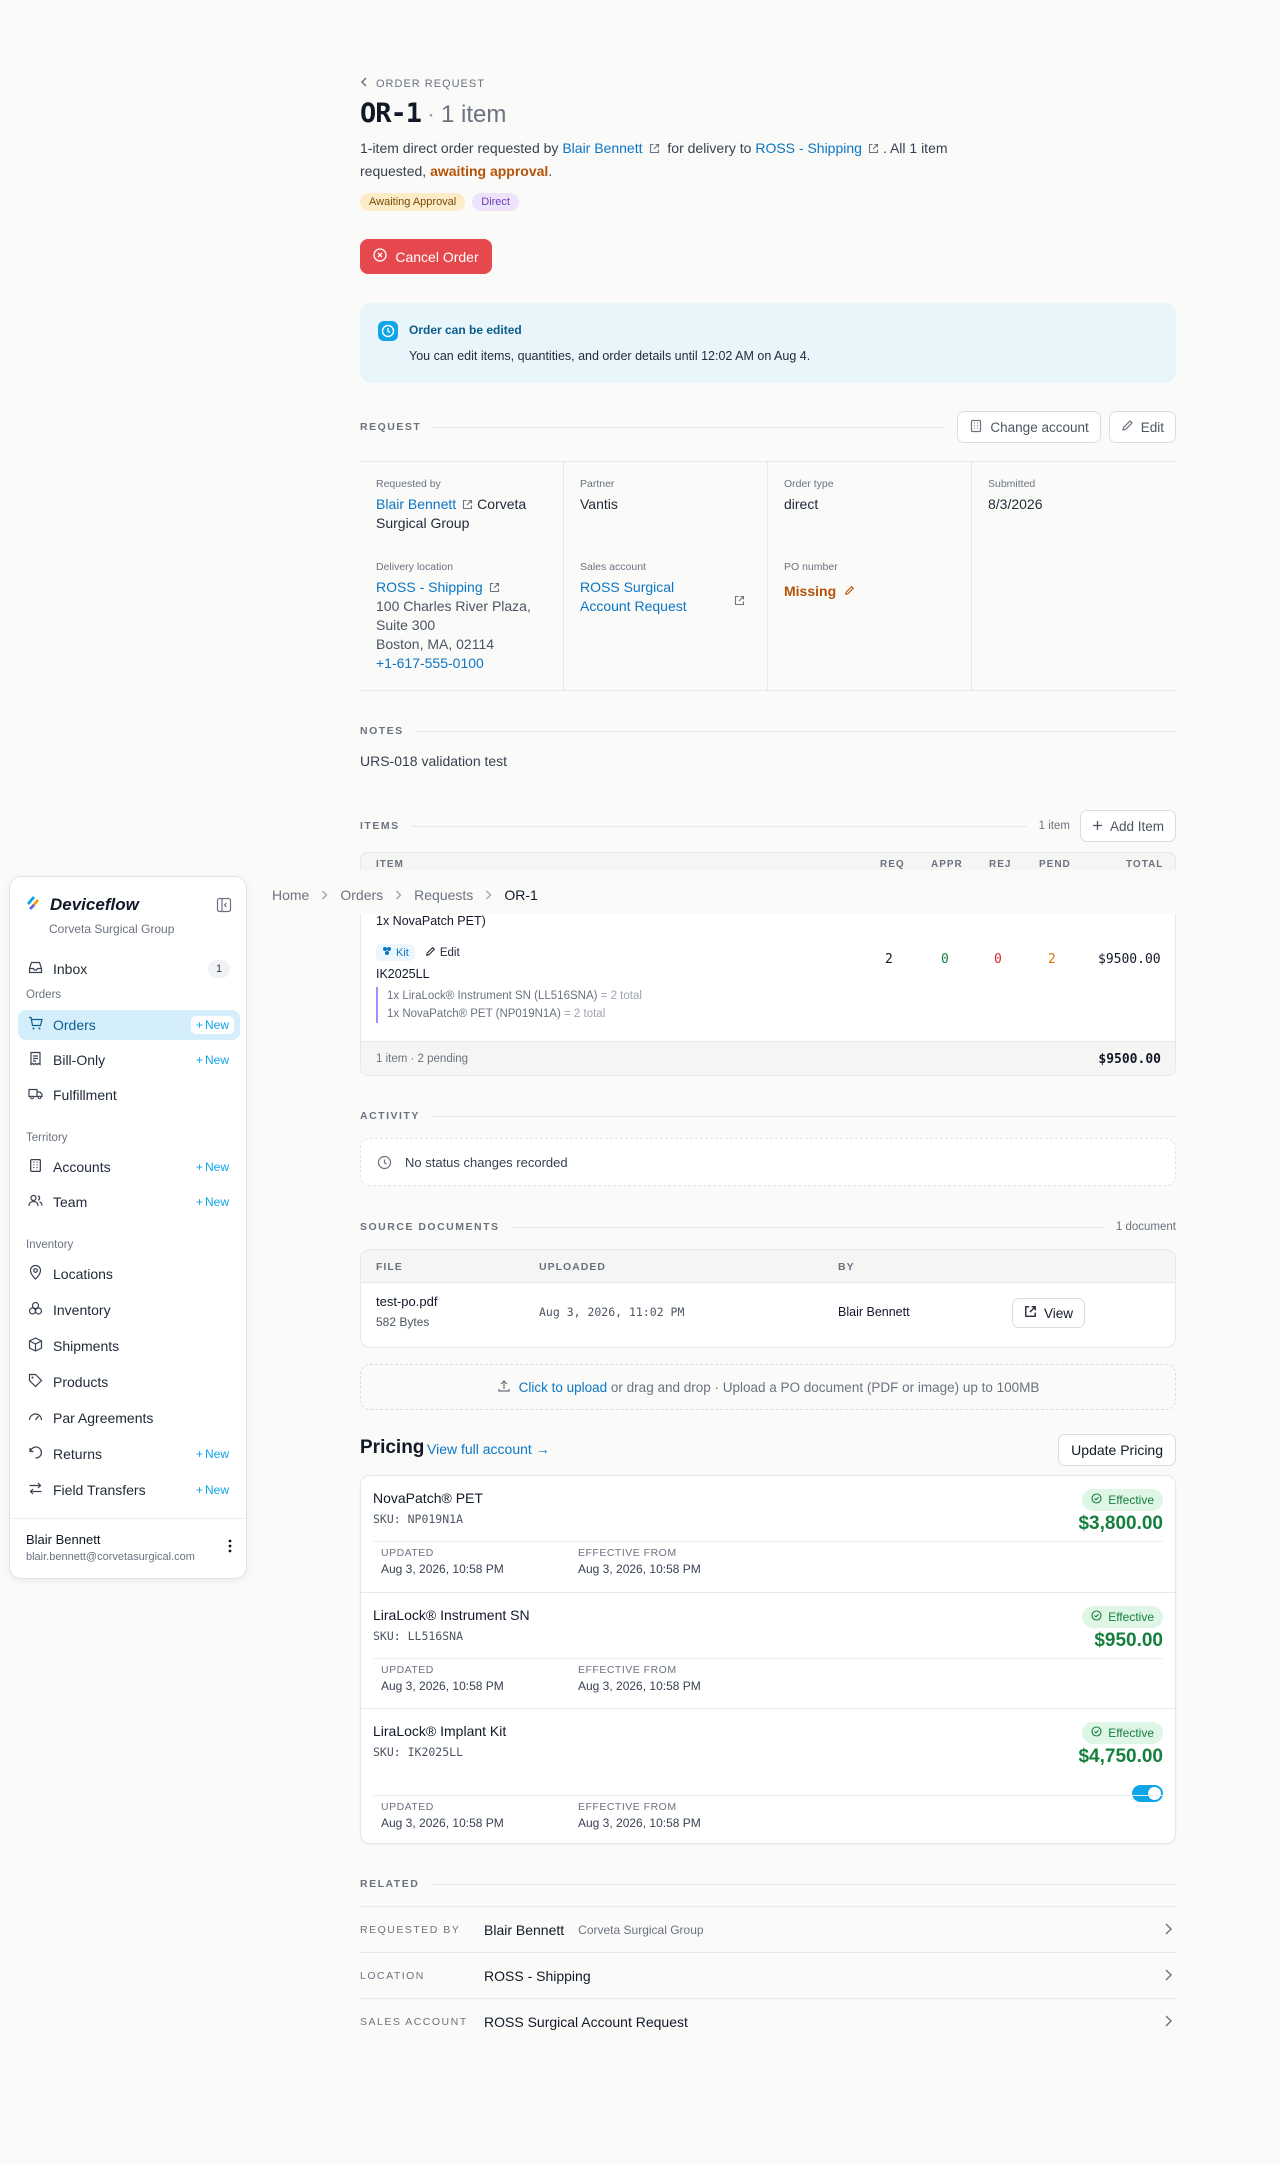 This screenshot has width=1280, height=2164. Describe the element at coordinates (99, 1490) in the screenshot. I see `sidebar-item-label: Field Transfers` at that location.